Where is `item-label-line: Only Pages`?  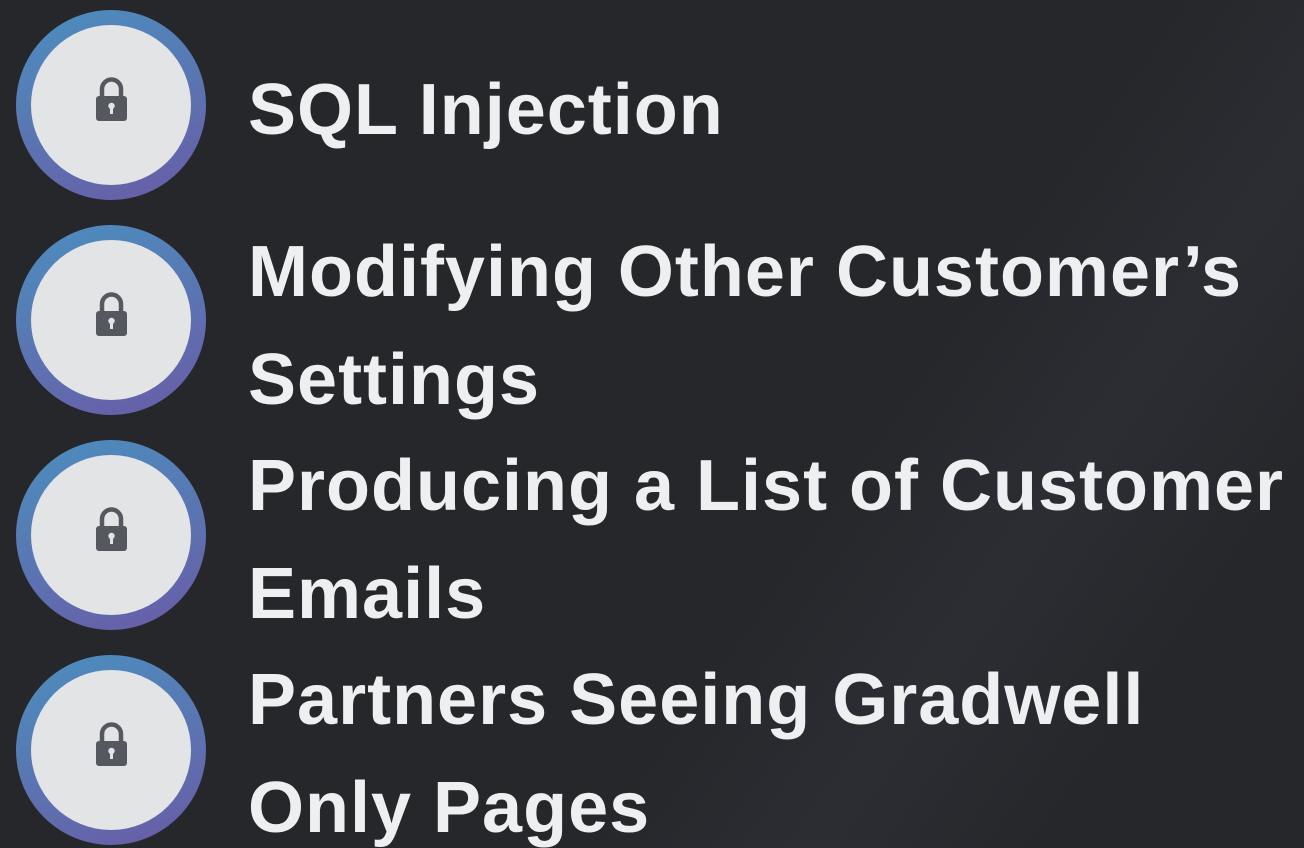 item-label-line: Only Pages is located at coordinates (449, 808).